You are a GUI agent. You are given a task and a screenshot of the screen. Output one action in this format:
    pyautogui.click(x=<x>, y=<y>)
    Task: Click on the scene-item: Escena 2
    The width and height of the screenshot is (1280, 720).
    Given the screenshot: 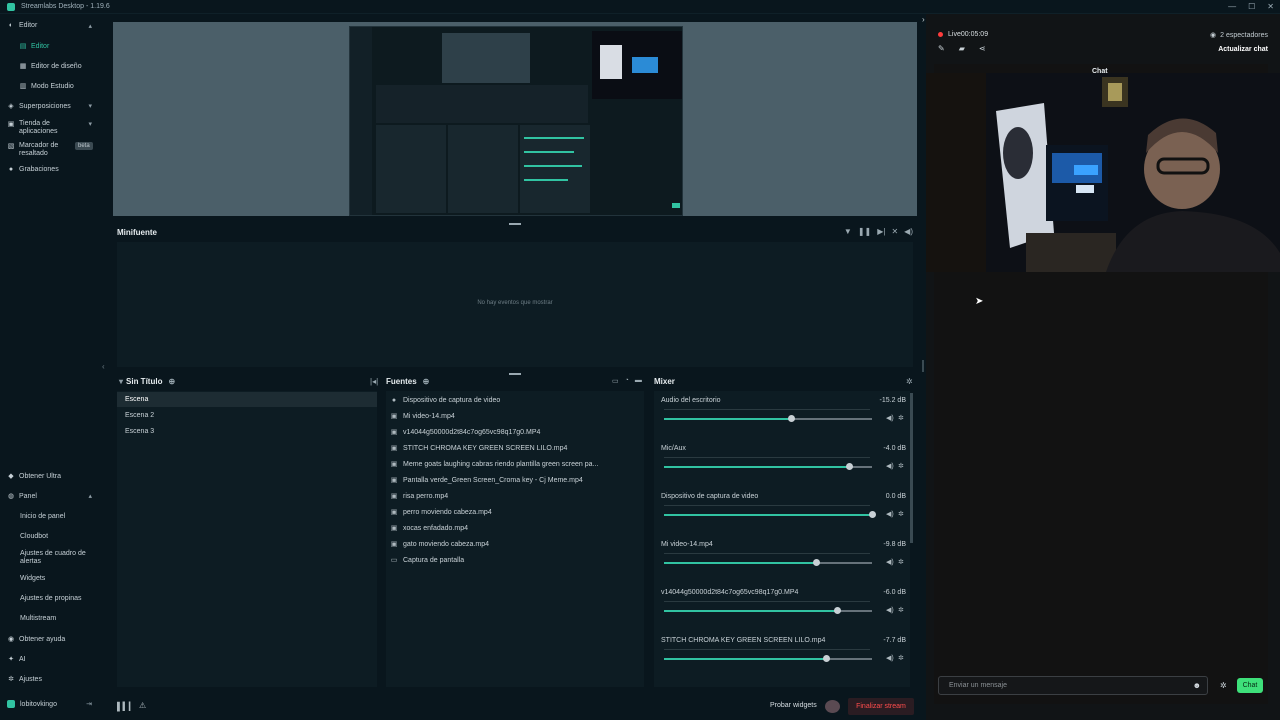 What is the action you would take?
    pyautogui.click(x=247, y=415)
    